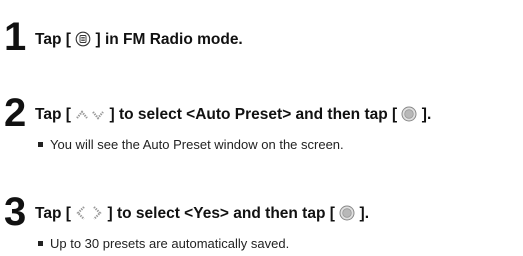  What do you see at coordinates (15, 37) in the screenshot?
I see `step-number: 1` at bounding box center [15, 37].